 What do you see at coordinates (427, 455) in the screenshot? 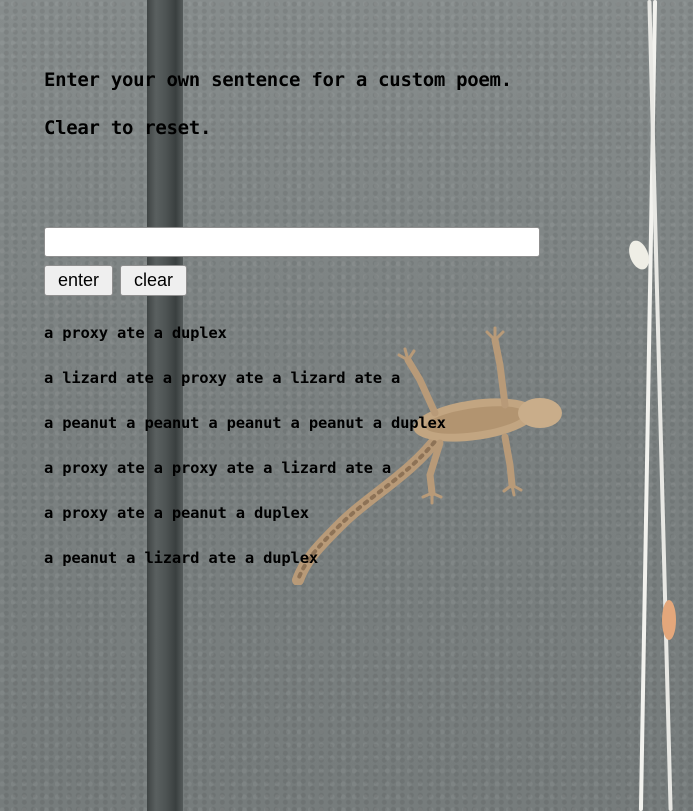
I see `gecko-icon` at bounding box center [427, 455].